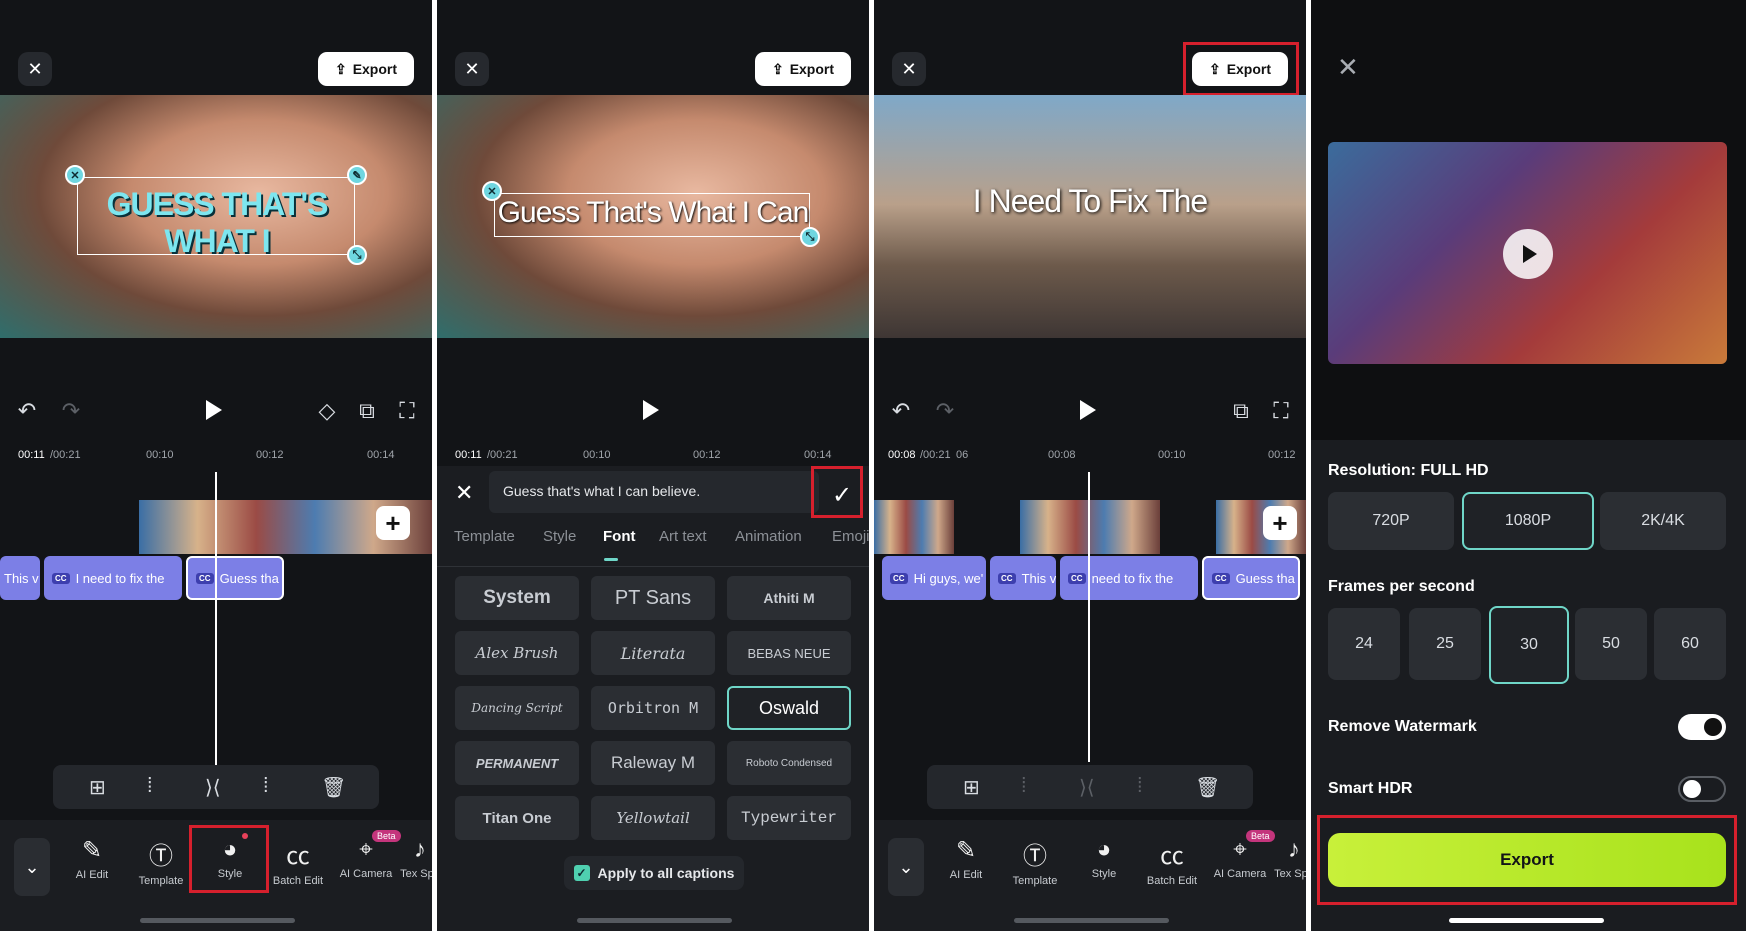 The height and width of the screenshot is (931, 1746). Describe the element at coordinates (517, 818) in the screenshot. I see `font-option: Titan One` at that location.